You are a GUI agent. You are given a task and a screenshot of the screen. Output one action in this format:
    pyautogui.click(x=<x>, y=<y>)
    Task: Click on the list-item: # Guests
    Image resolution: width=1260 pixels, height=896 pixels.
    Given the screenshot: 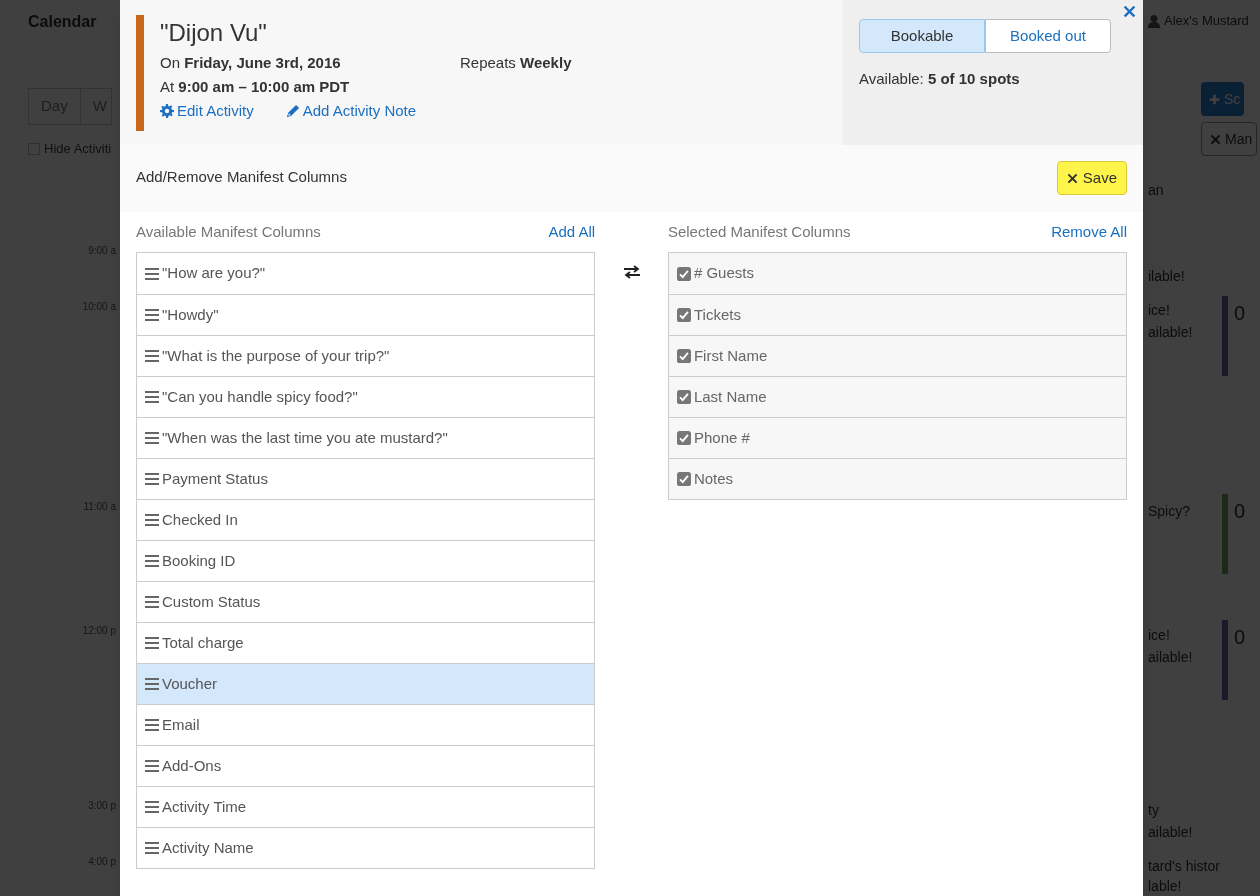 What is the action you would take?
    pyautogui.click(x=897, y=273)
    